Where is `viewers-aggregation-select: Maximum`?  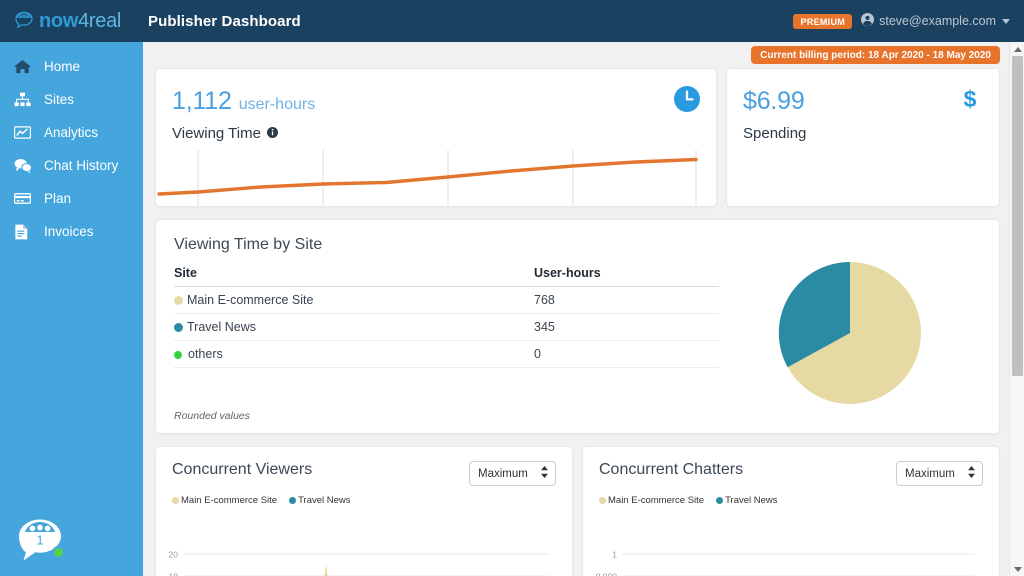
viewers-aggregation-select: Maximum is located at coordinates (512, 473).